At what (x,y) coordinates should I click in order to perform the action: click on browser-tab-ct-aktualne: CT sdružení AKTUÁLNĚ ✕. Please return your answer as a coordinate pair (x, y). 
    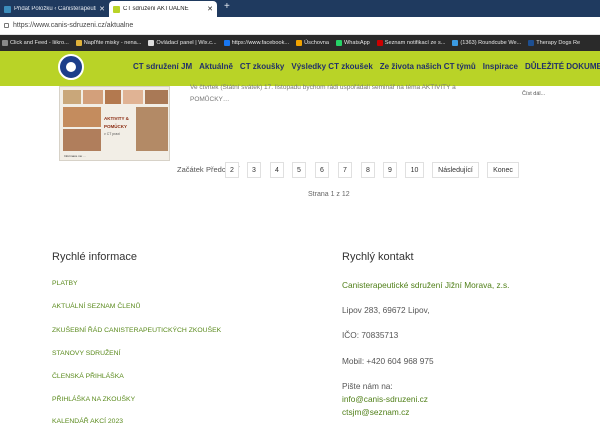
    Looking at the image, I should click on (163, 9).